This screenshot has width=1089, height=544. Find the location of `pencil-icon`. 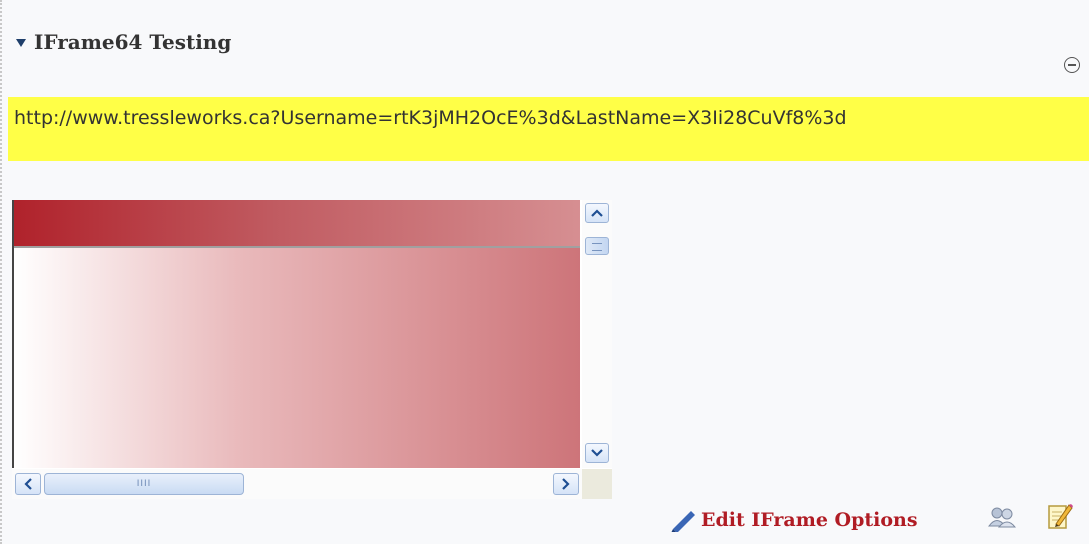

pencil-icon is located at coordinates (684, 520).